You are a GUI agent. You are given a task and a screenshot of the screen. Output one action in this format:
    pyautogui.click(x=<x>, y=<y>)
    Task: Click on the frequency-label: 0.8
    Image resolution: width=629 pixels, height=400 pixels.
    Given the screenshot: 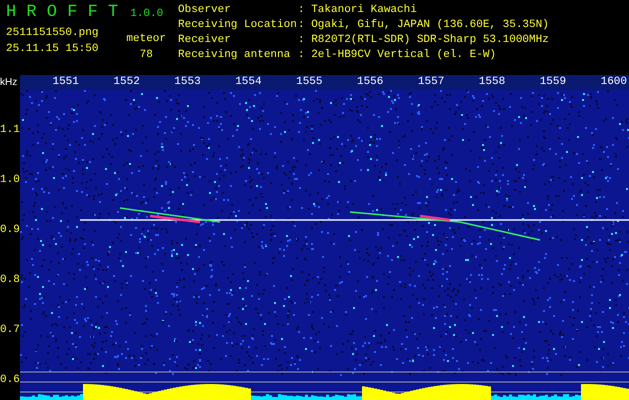 What is the action you would take?
    pyautogui.click(x=10, y=280)
    